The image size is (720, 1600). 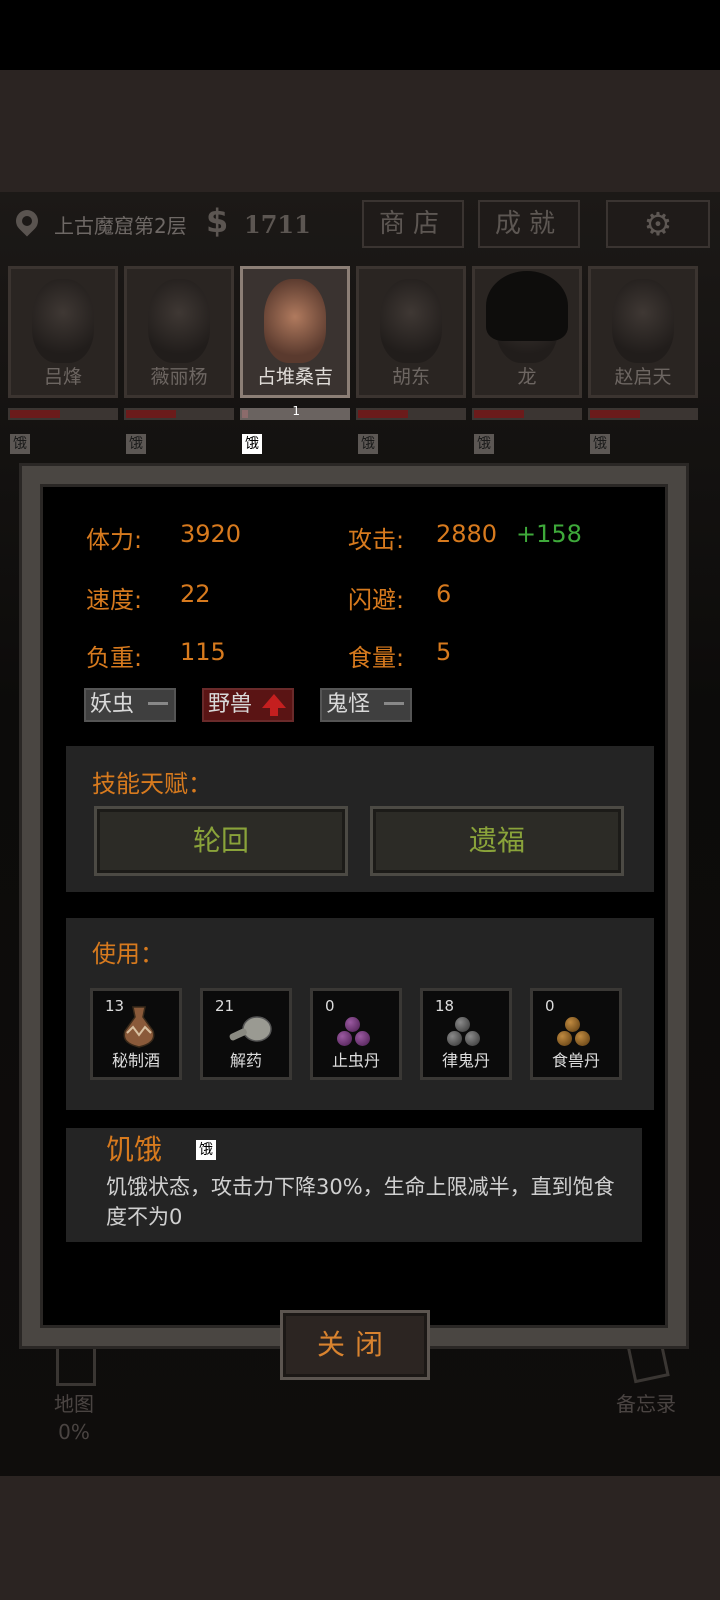 What do you see at coordinates (76, 1363) in the screenshot?
I see `map-icon` at bounding box center [76, 1363].